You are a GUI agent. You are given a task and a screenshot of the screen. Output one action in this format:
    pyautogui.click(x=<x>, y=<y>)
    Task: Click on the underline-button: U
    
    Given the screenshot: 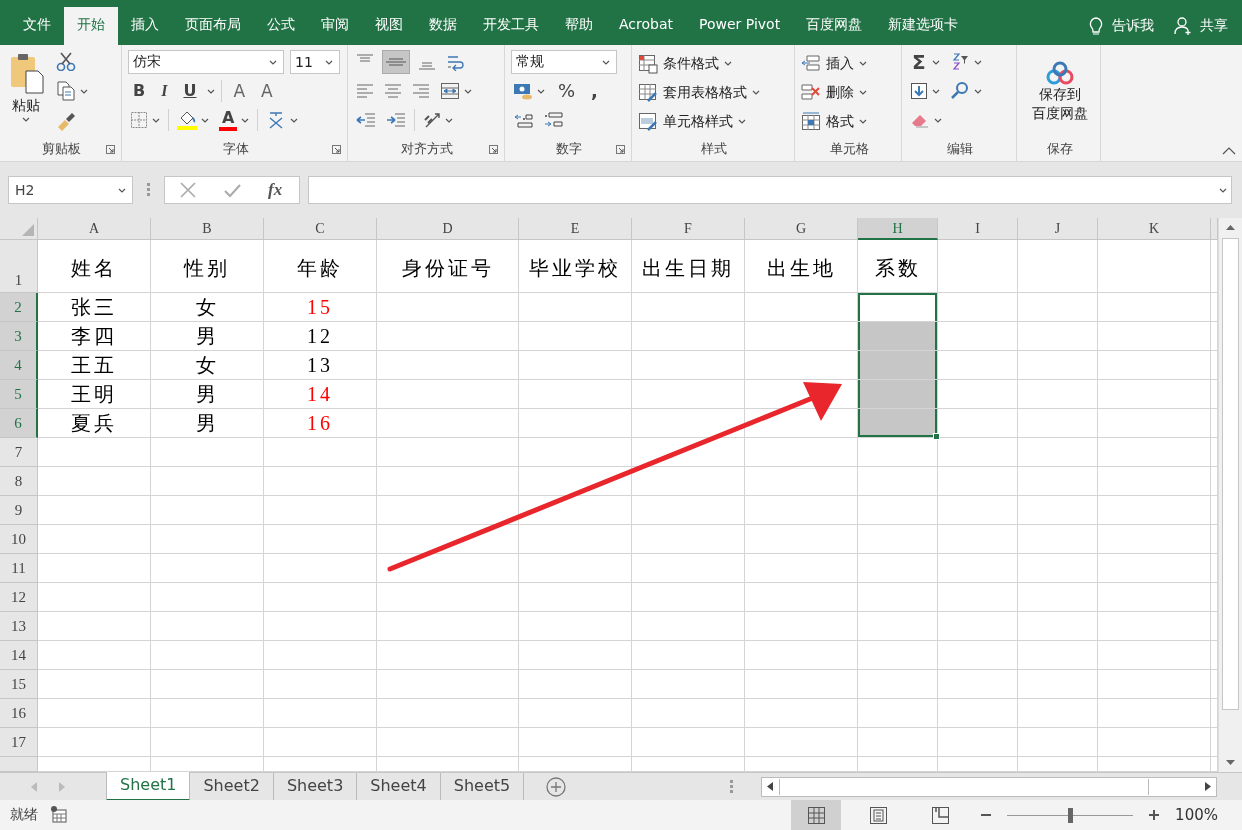 What is the action you would take?
    pyautogui.click(x=190, y=91)
    